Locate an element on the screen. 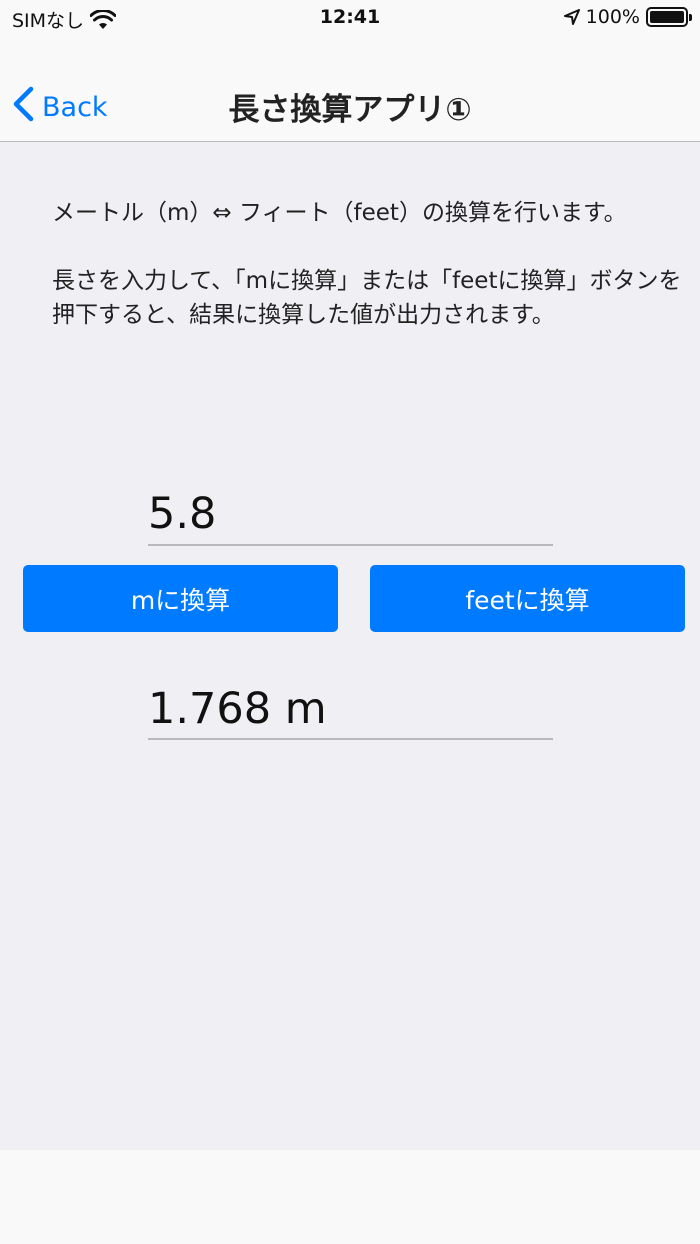 This screenshot has width=700, height=1244. result-output: 1.768 m is located at coordinates (350, 709).